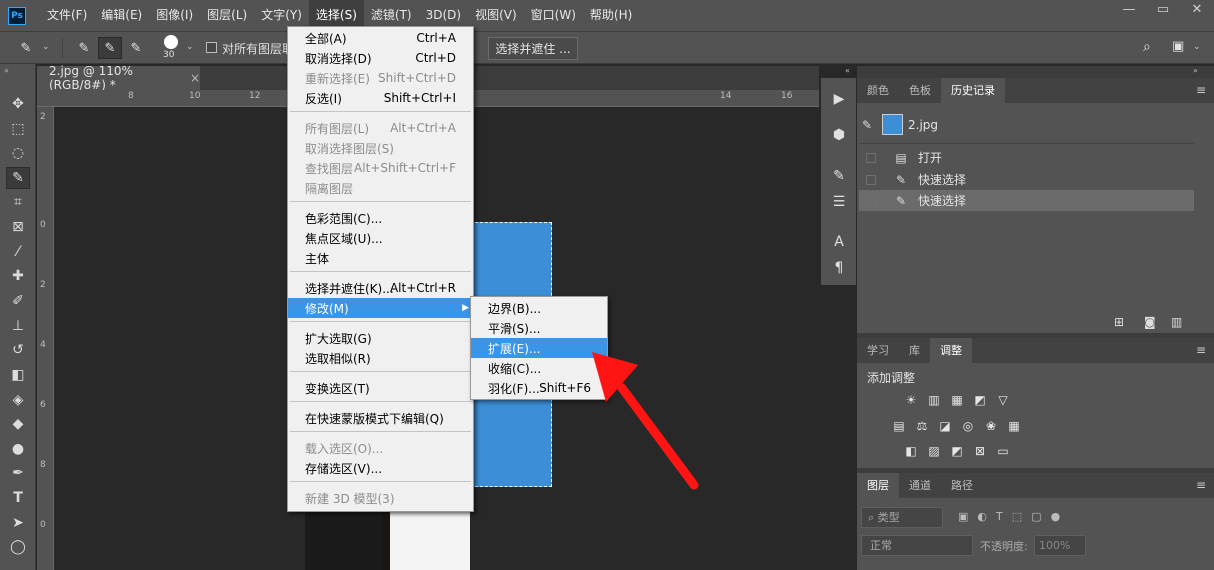 The height and width of the screenshot is (570, 1214). What do you see at coordinates (18, 523) in the screenshot?
I see `path-selection-tool-icon: ➤` at bounding box center [18, 523].